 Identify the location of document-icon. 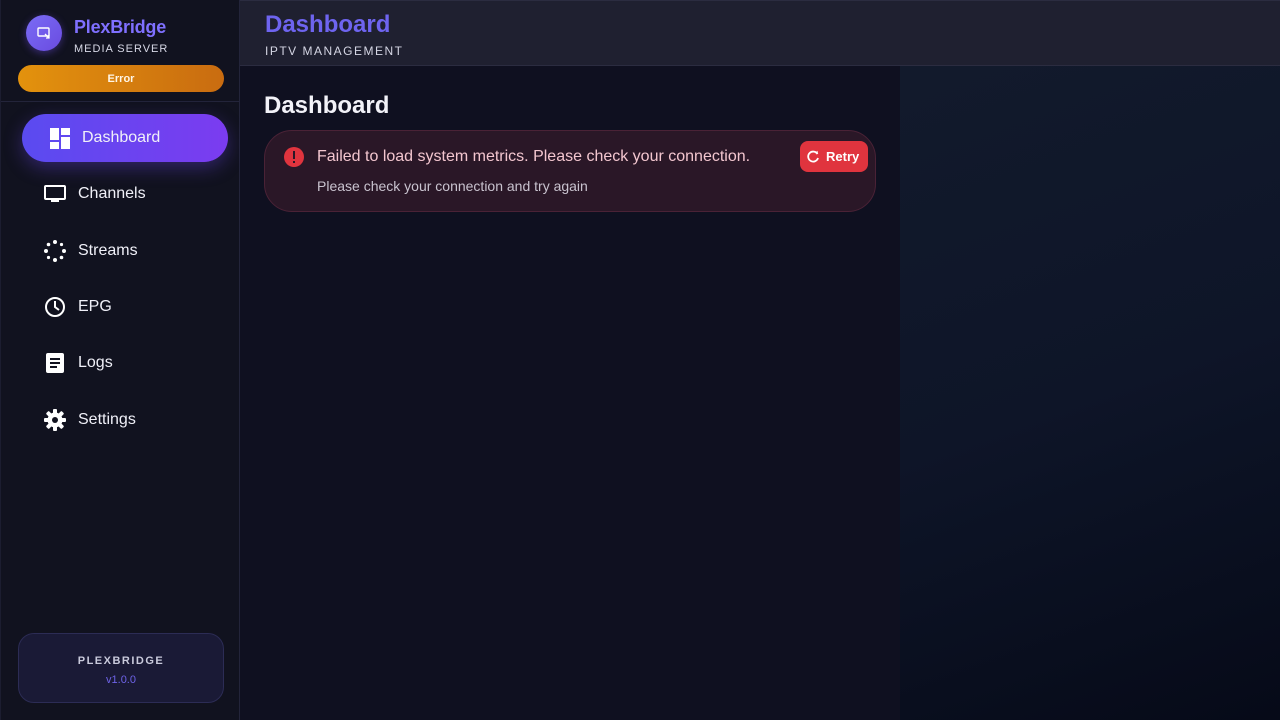
(55, 363).